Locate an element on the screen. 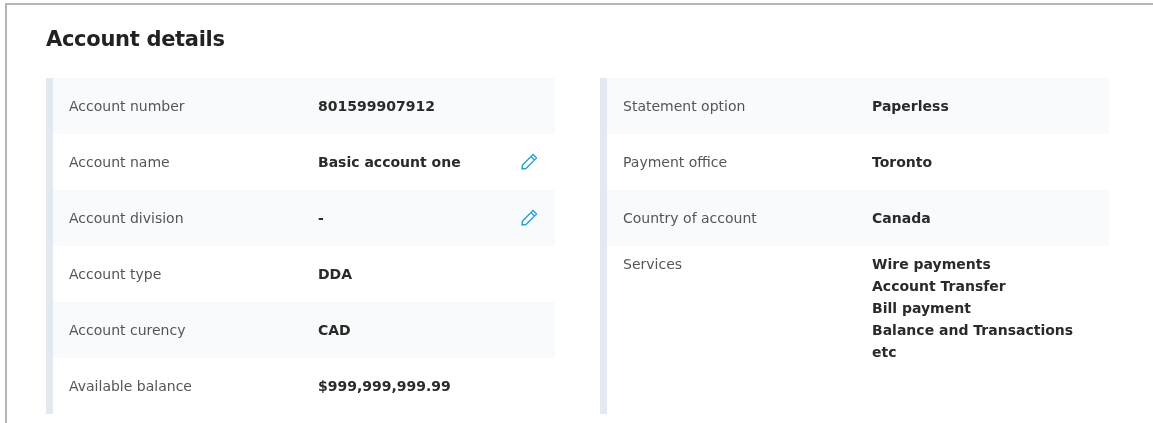 The height and width of the screenshot is (423, 1153). service-item: Wire payments is located at coordinates (932, 264).